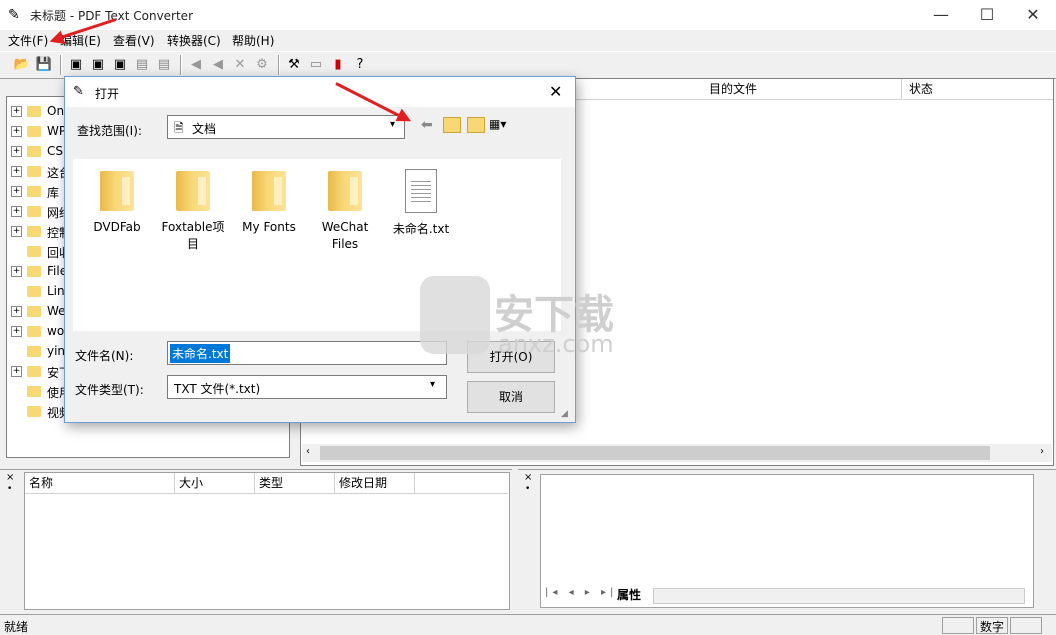  What do you see at coordinates (455, 315) in the screenshot?
I see `watermark-shield-icon` at bounding box center [455, 315].